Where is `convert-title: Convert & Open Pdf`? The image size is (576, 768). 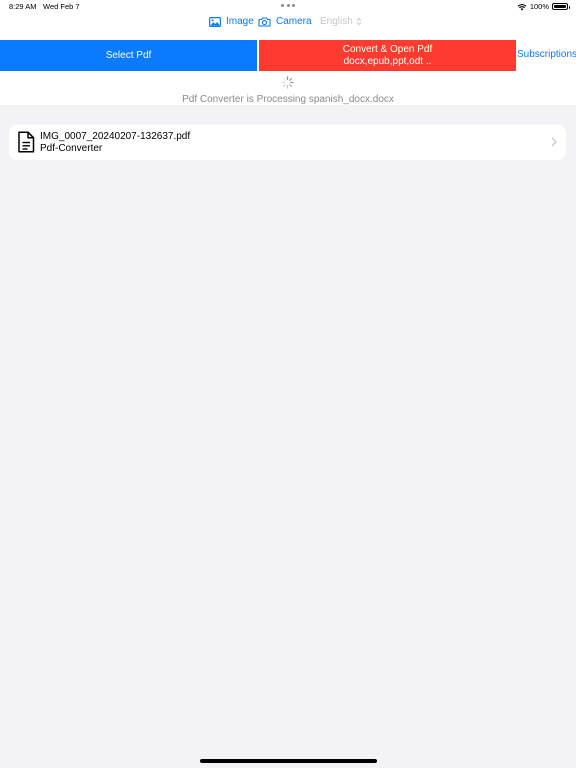
convert-title: Convert & Open Pdf is located at coordinates (387, 49).